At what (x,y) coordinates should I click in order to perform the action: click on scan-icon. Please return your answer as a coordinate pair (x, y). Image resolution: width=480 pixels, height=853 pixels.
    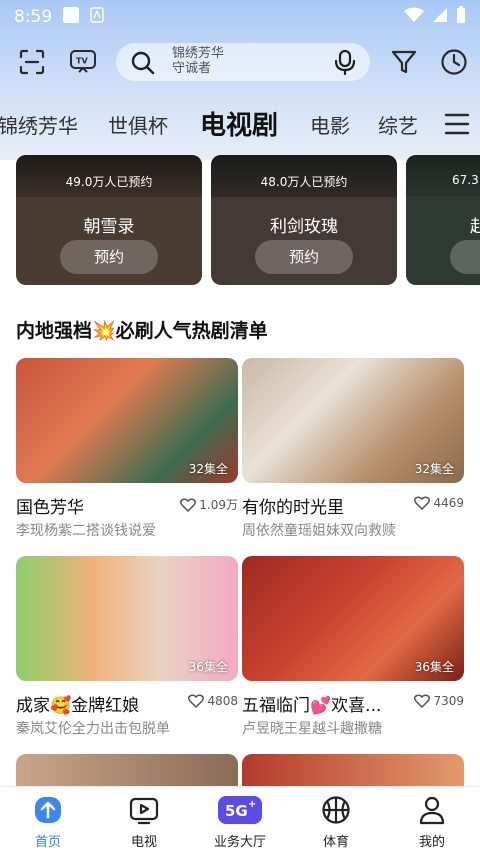
    Looking at the image, I should click on (32, 62).